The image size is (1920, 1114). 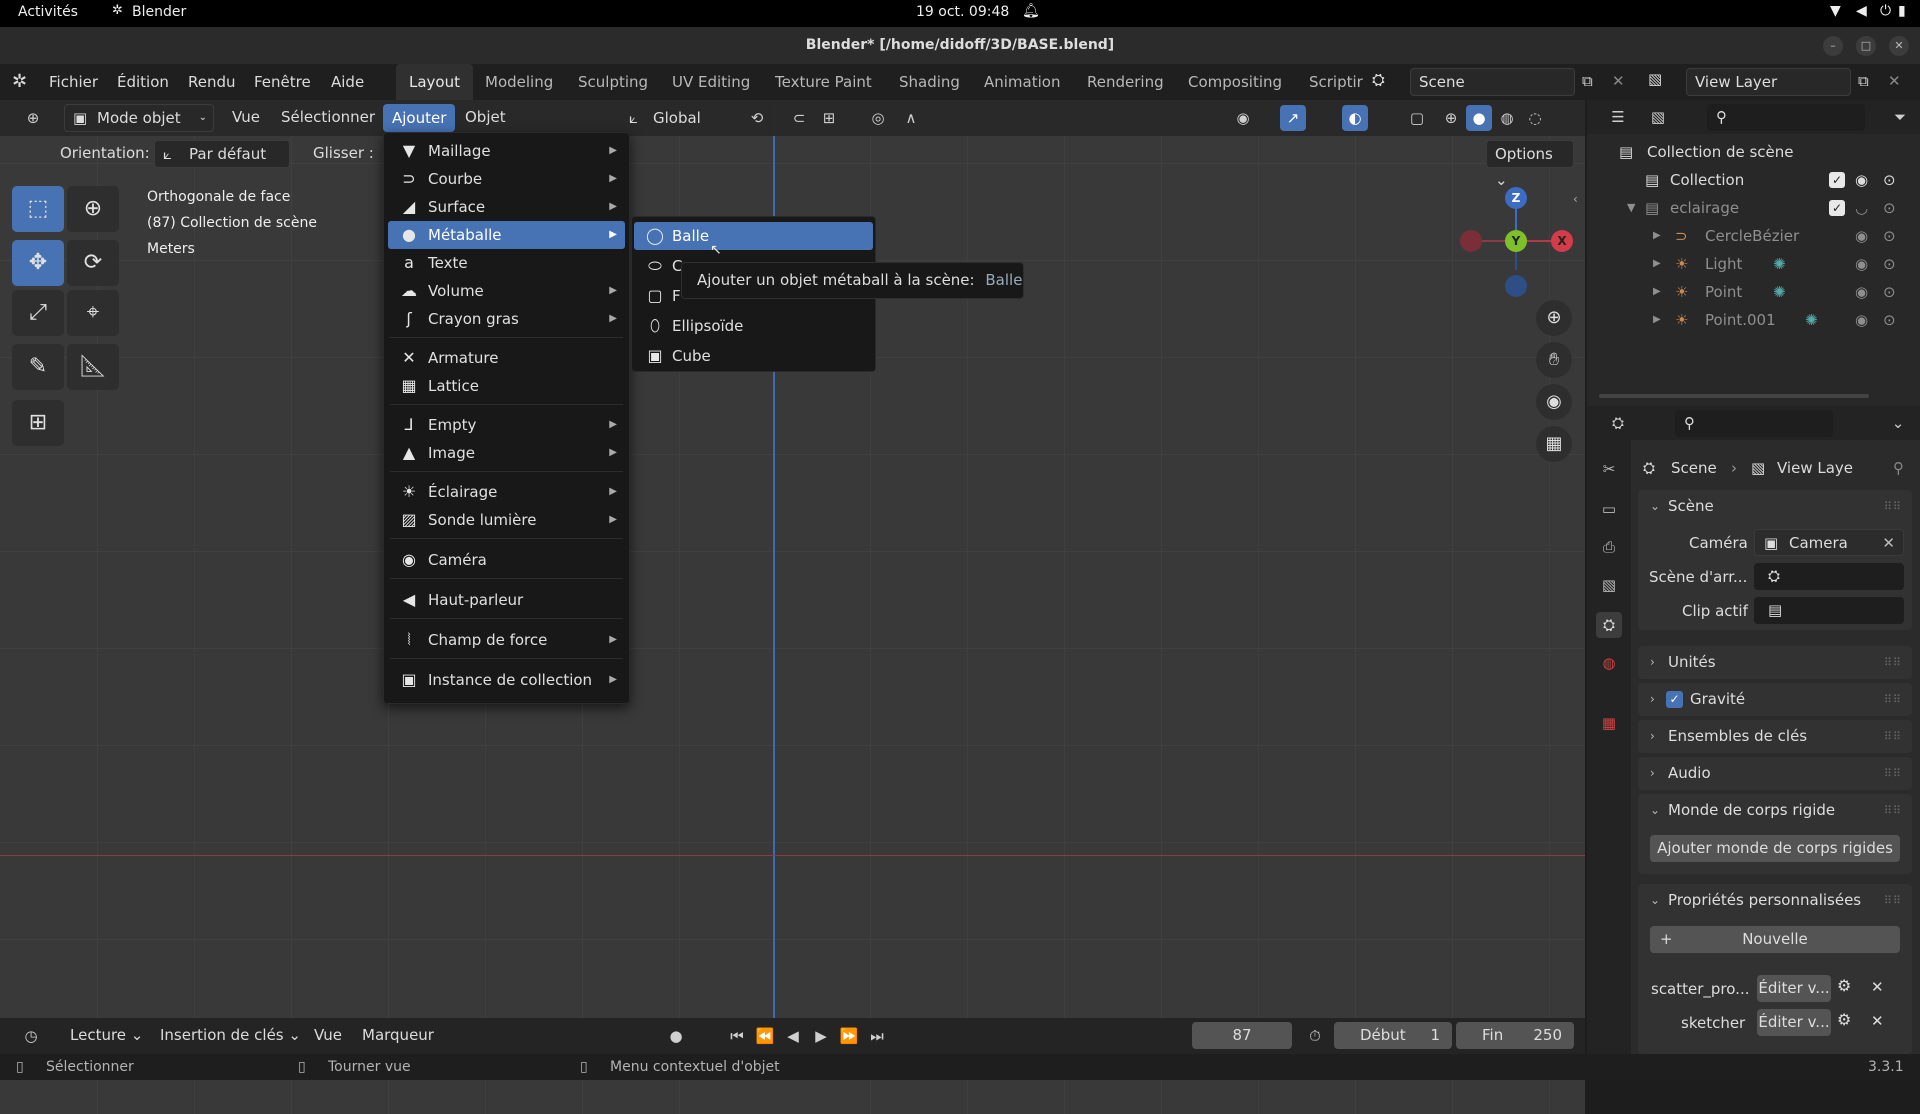 I want to click on navigation-gizmo: Z Y X, so click(x=1510, y=240).